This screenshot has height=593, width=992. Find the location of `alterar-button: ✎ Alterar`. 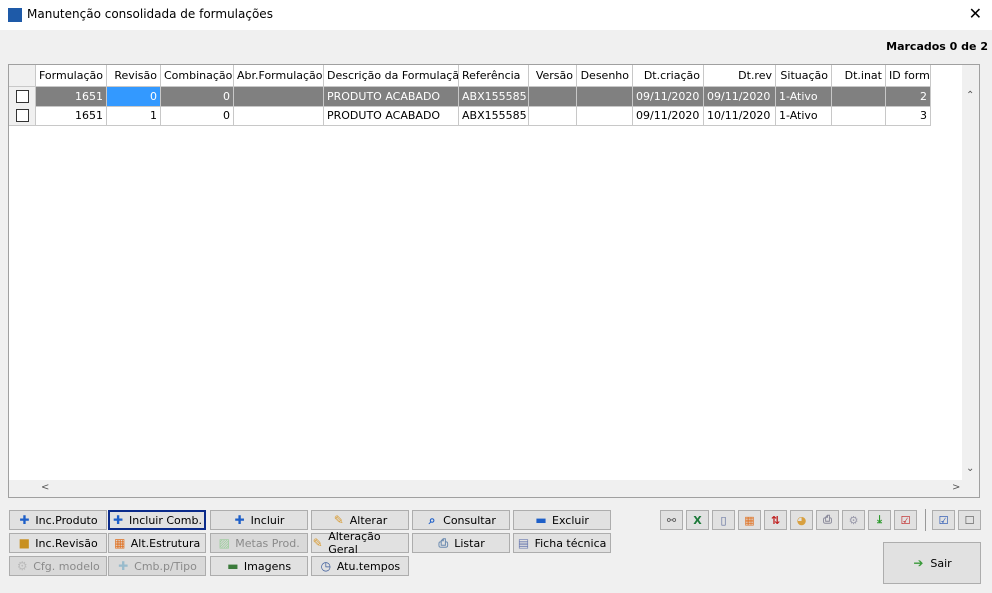

alterar-button: ✎ Alterar is located at coordinates (360, 520).